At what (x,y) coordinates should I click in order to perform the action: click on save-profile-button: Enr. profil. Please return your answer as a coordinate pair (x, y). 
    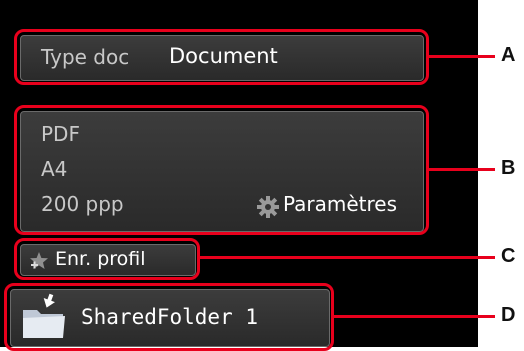
    Looking at the image, I should click on (108, 260).